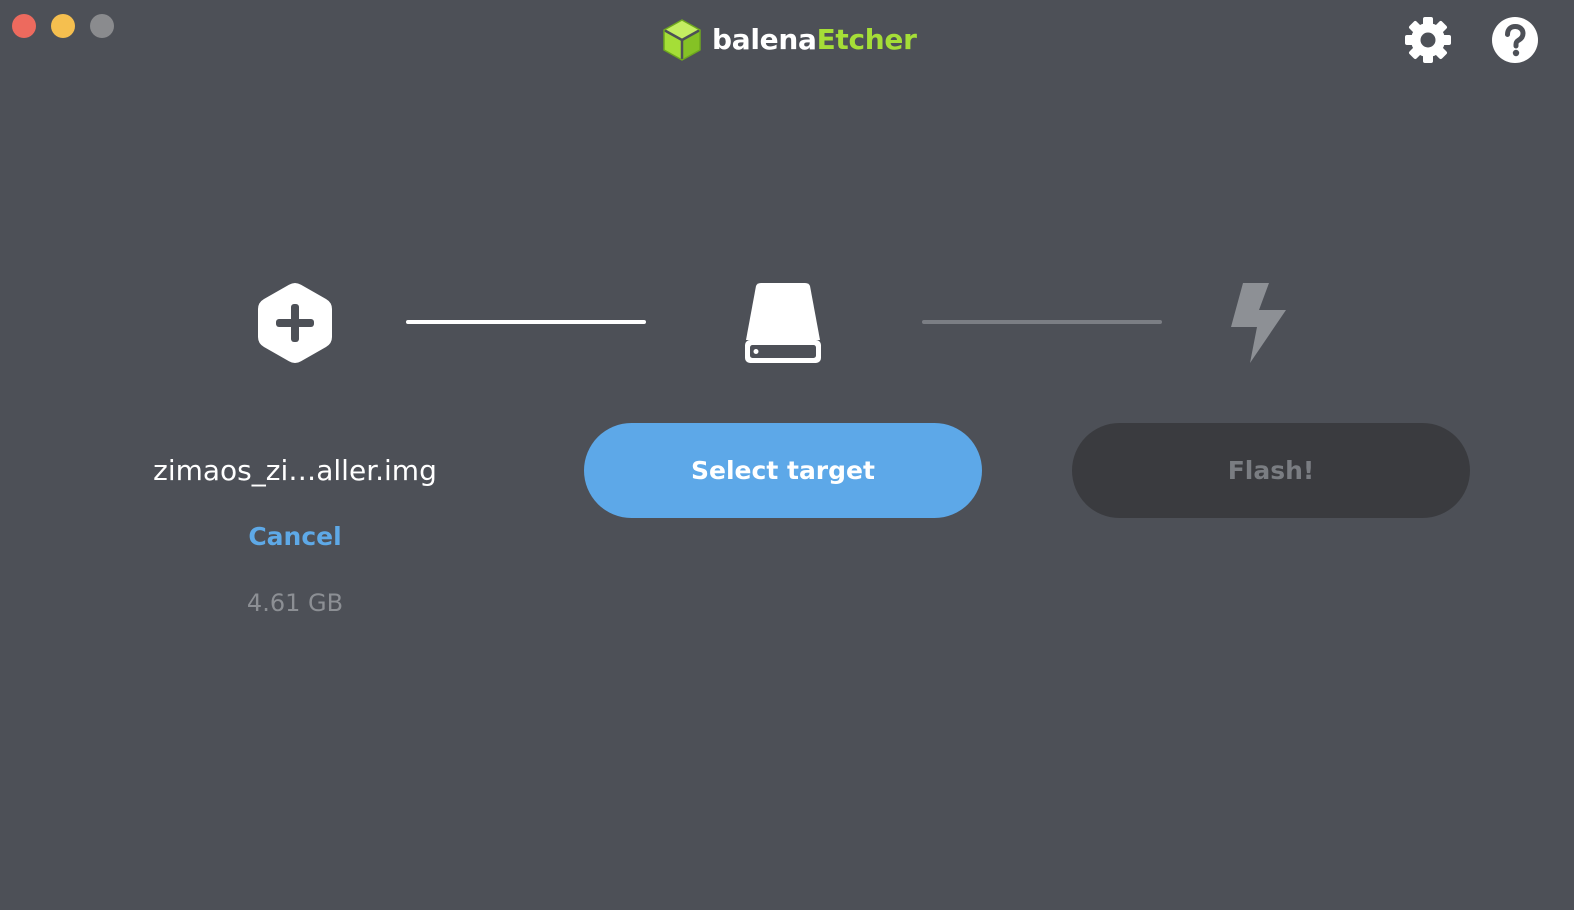  Describe the element at coordinates (1042, 322) in the screenshot. I see `connector-target-flash` at that location.